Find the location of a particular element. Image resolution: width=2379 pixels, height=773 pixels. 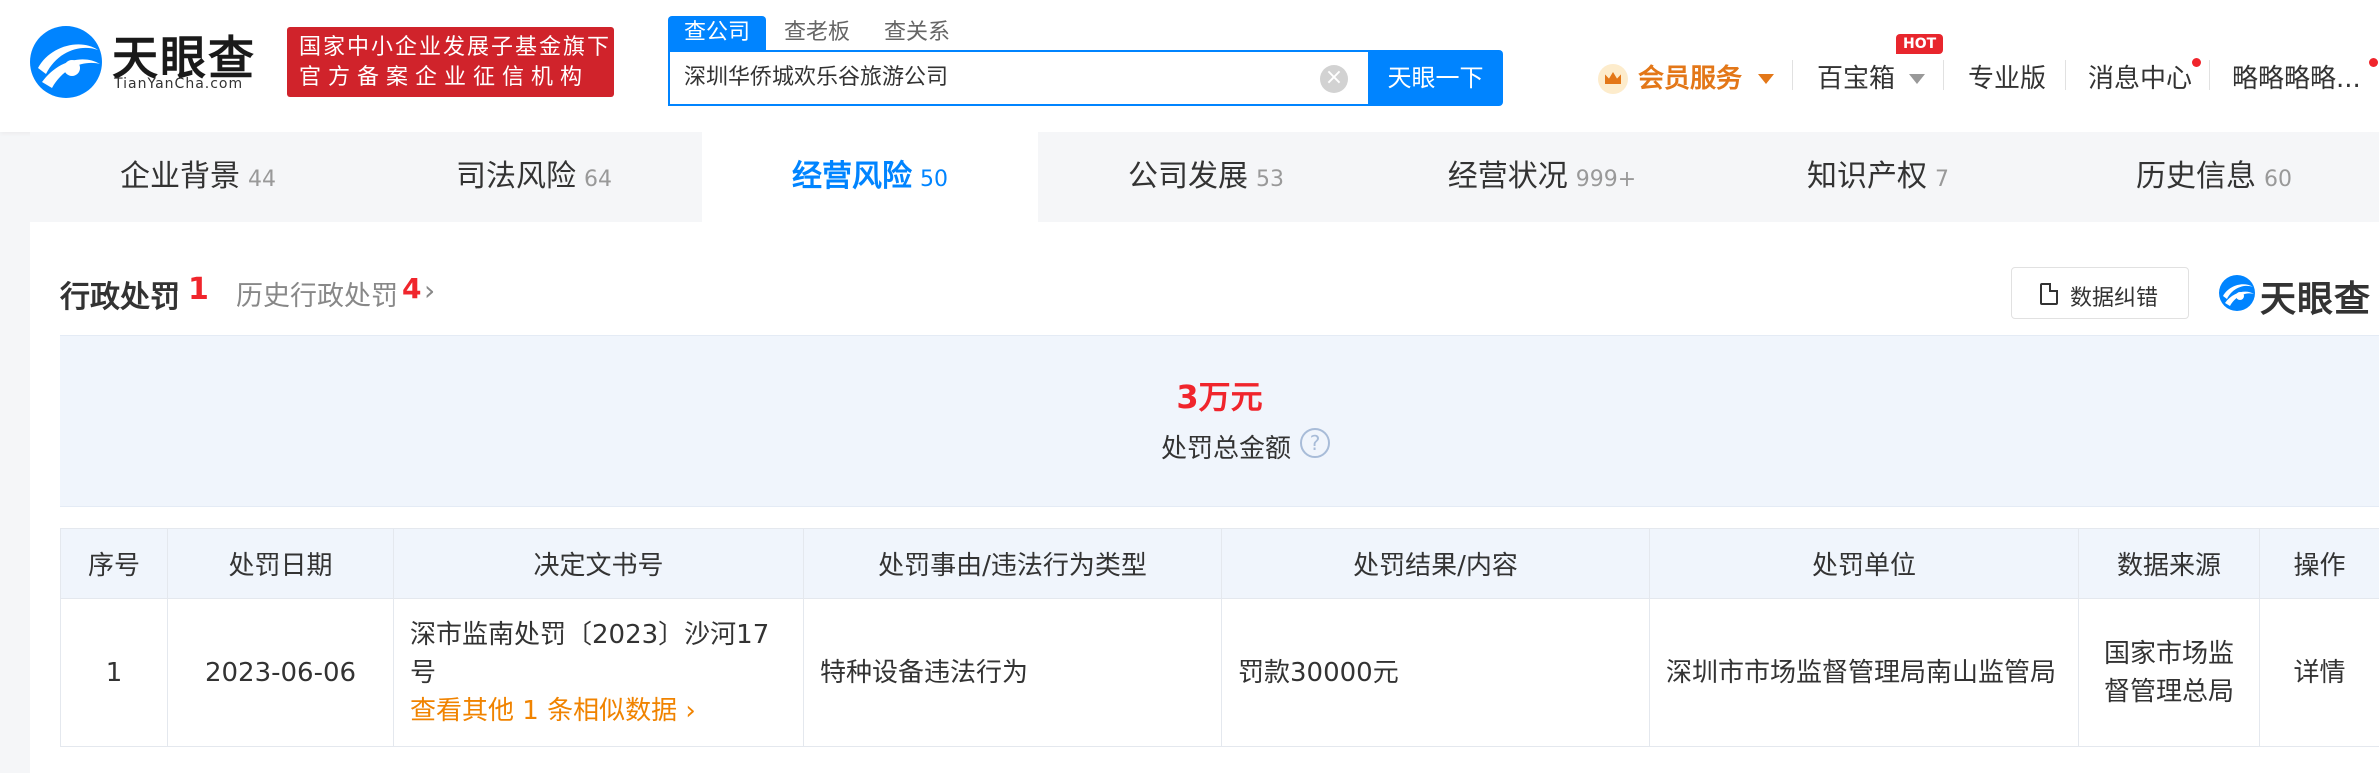

cell-source: 国家市场监督管理总局 is located at coordinates (2169, 672).